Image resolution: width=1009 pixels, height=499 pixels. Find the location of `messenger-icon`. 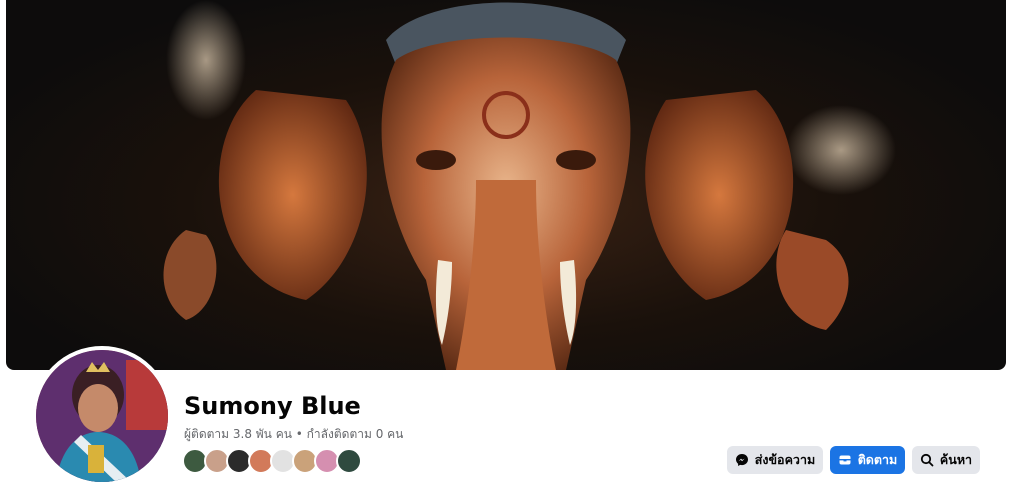

messenger-icon is located at coordinates (742, 460).